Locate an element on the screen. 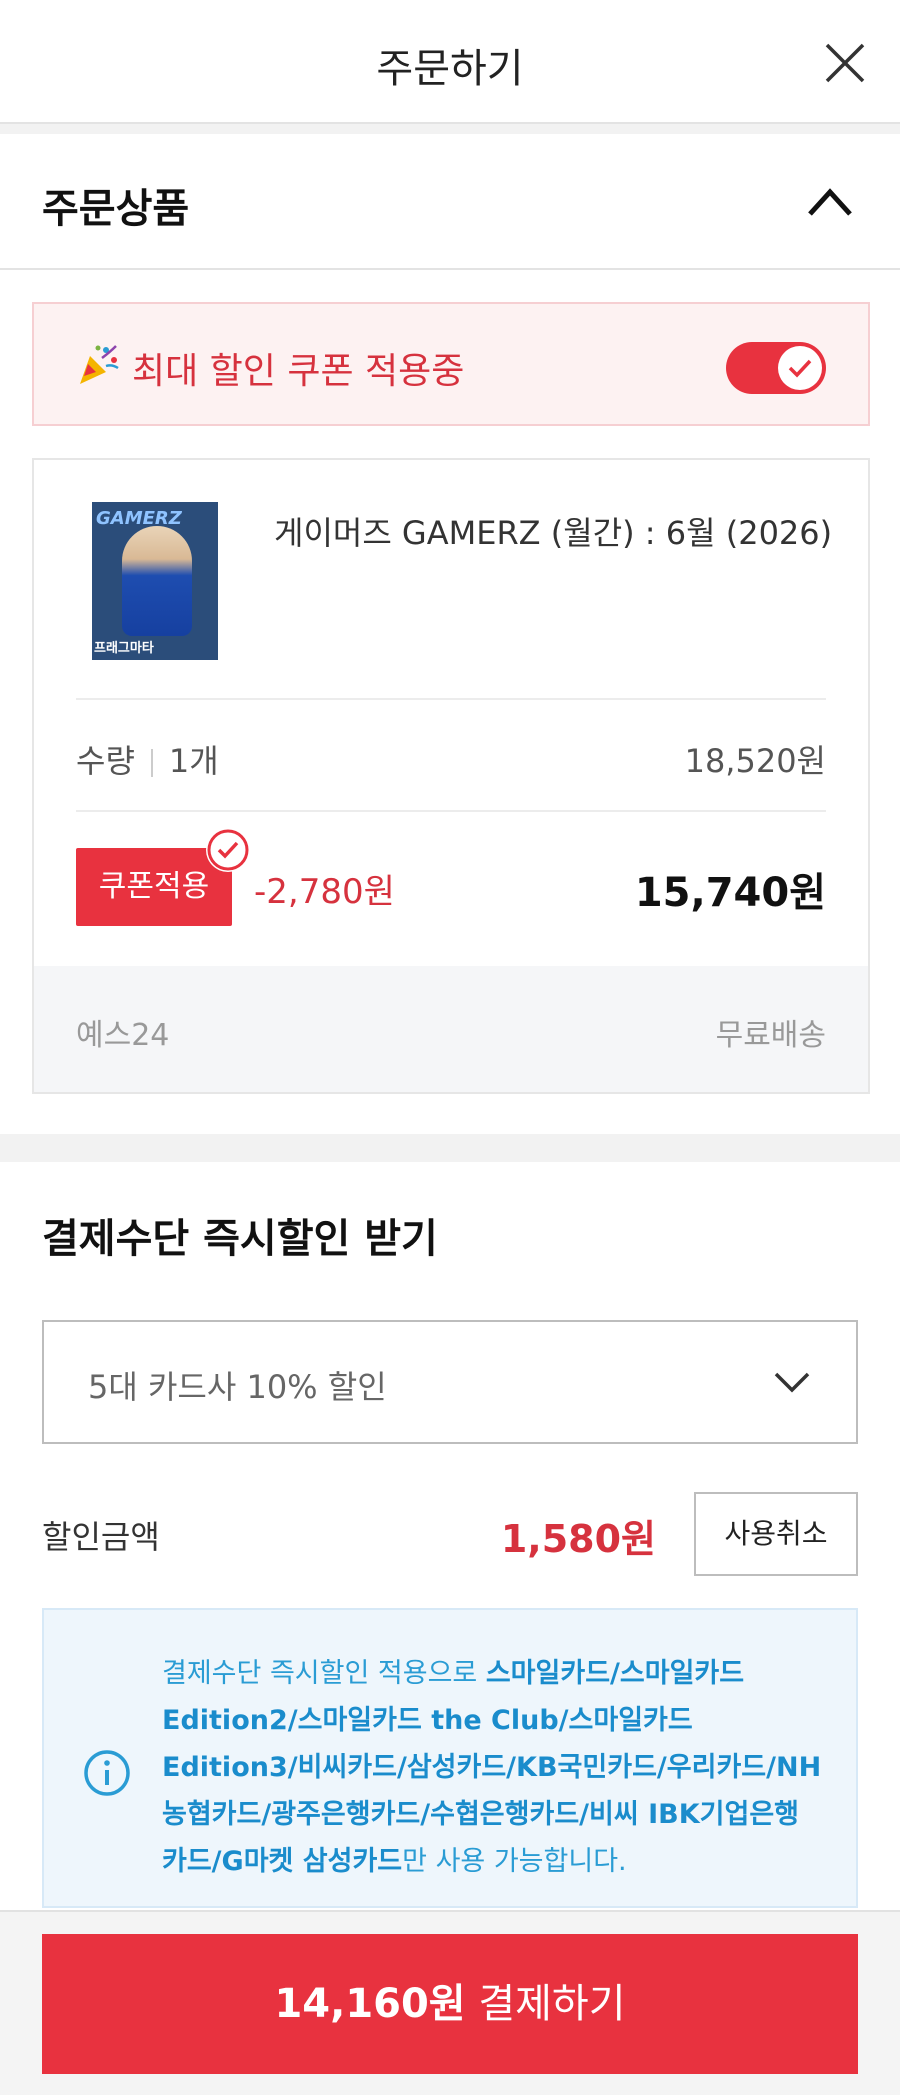 Image resolution: width=900 pixels, height=2095 pixels. original-price: 18,520원 is located at coordinates (755, 761).